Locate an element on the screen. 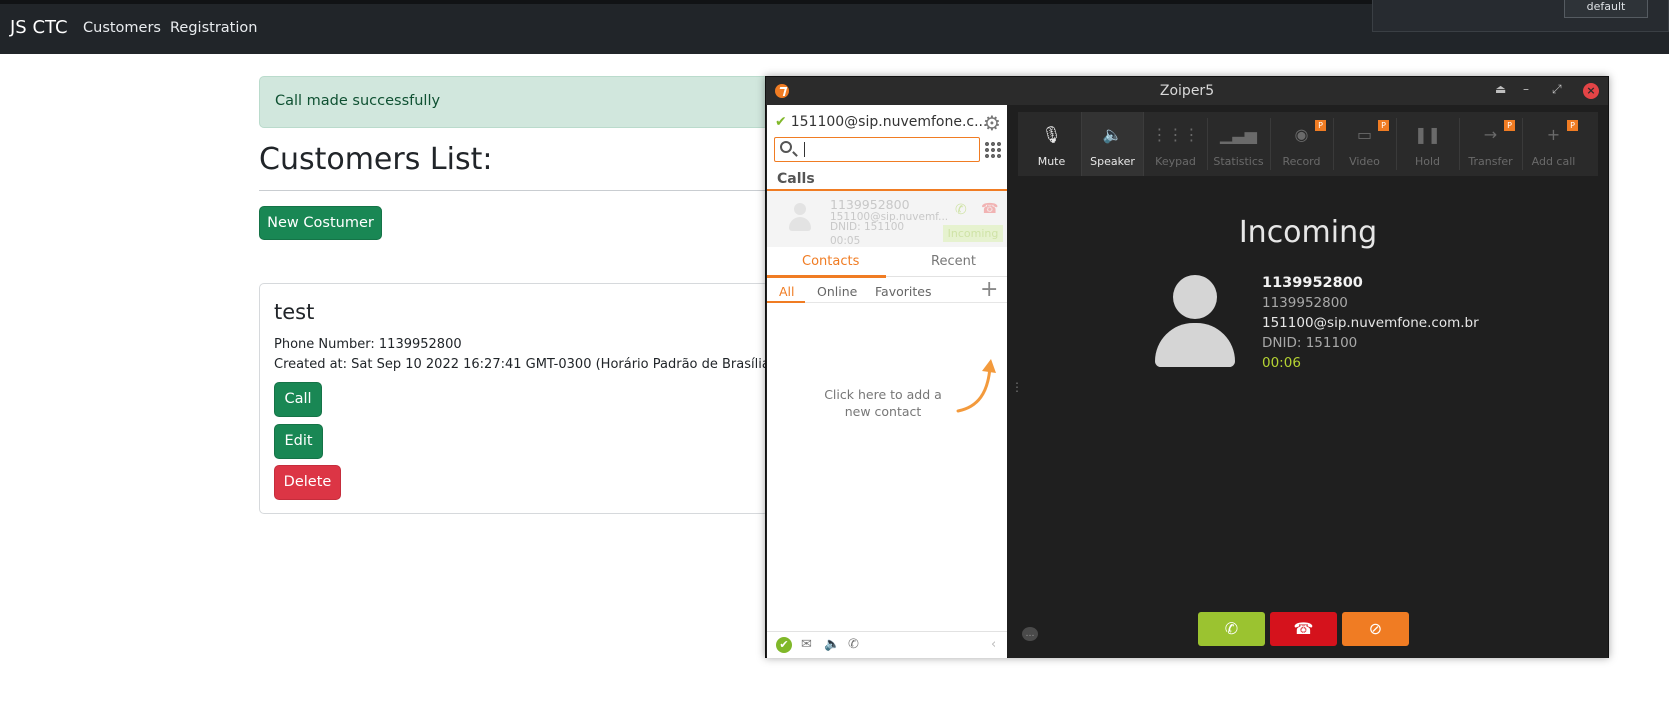 Image resolution: width=1669 pixels, height=722 pixels. transfer-button: → P Transfer is located at coordinates (1490, 144).